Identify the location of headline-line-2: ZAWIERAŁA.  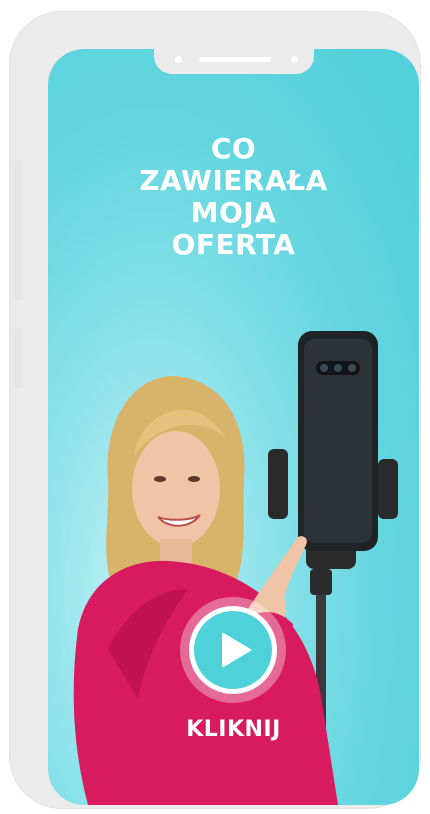
(233, 180).